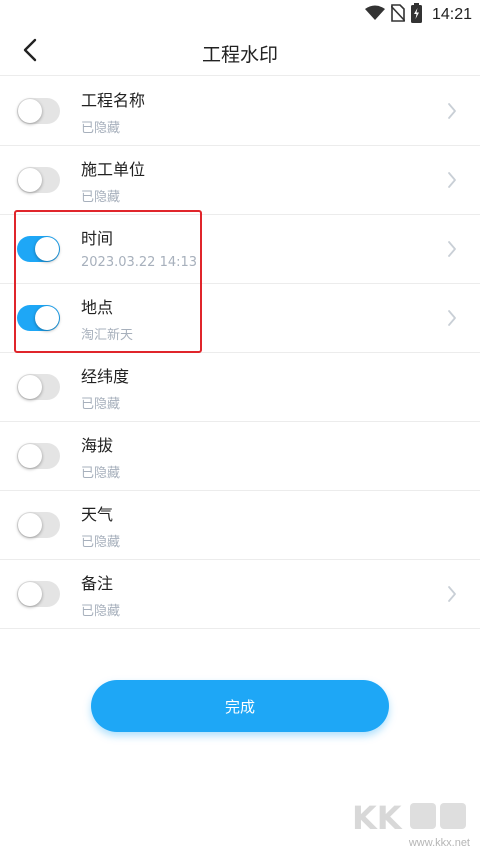 The width and height of the screenshot is (480, 853). Describe the element at coordinates (240, 525) in the screenshot. I see `list-item: 天气 已隐藏` at that location.